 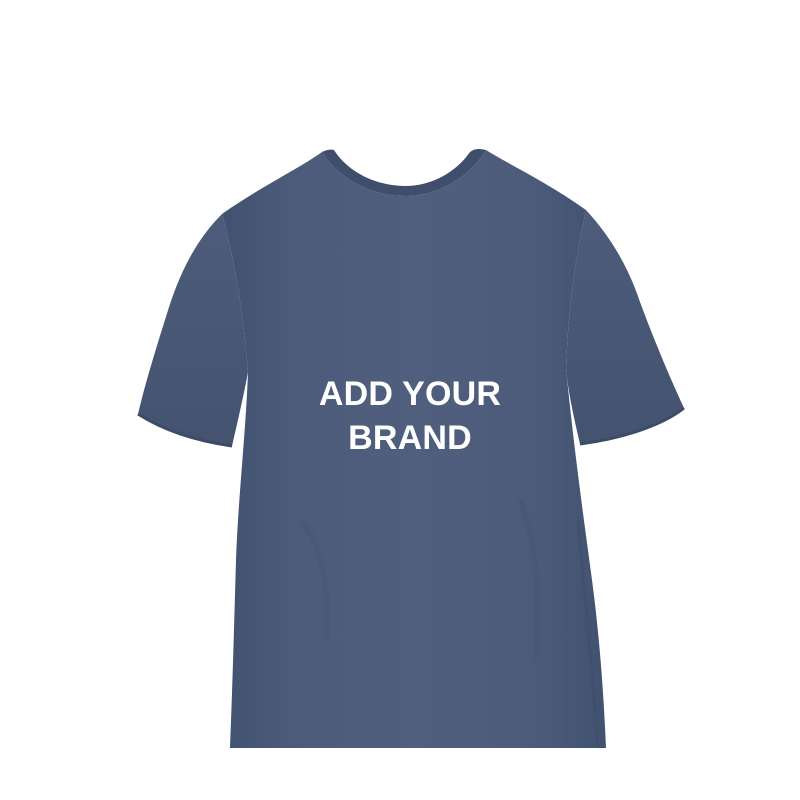 What do you see at coordinates (410, 438) in the screenshot?
I see `brand-text-line-2: BRAND` at bounding box center [410, 438].